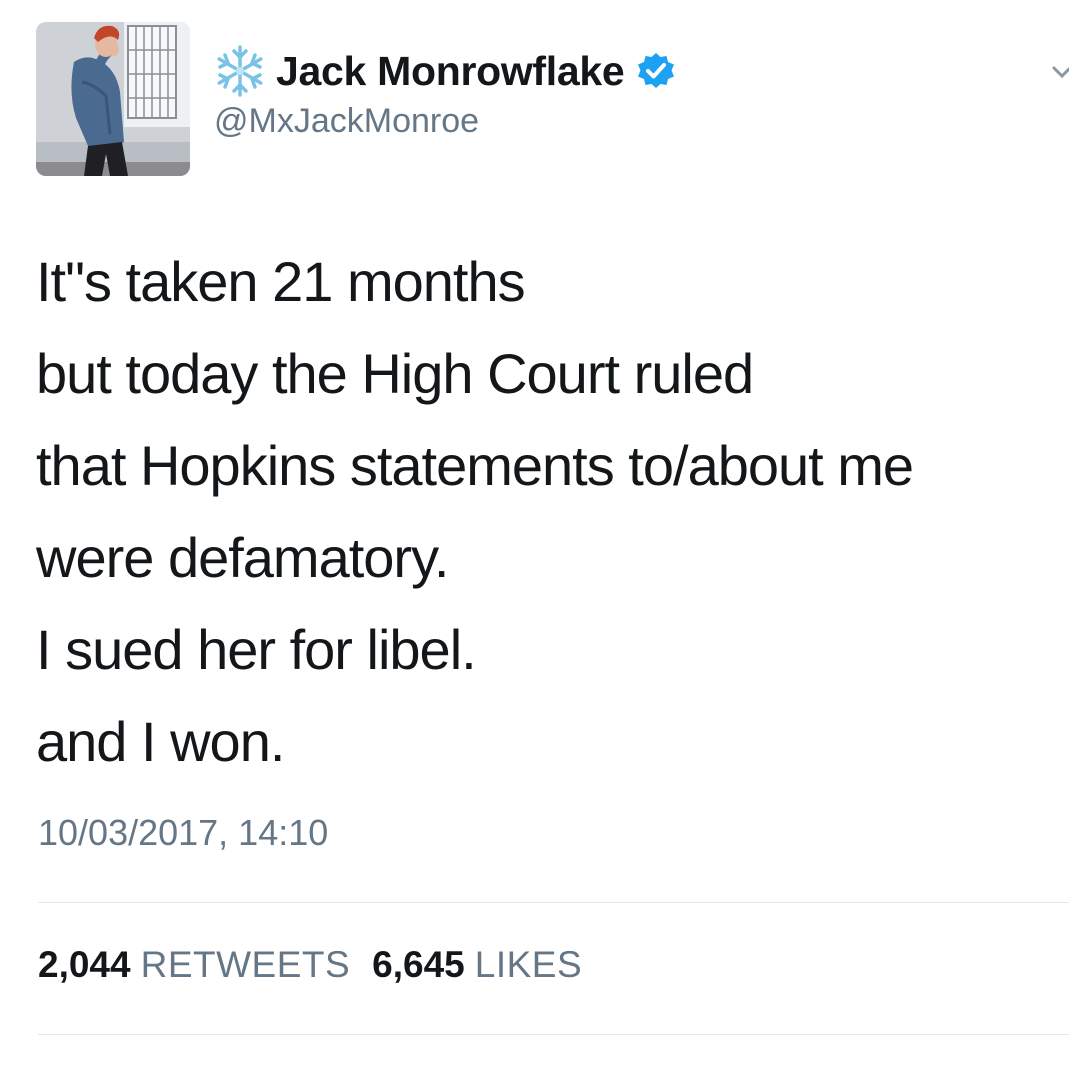 The width and height of the screenshot is (1069, 1069). I want to click on likes-label: LIKES, so click(528, 964).